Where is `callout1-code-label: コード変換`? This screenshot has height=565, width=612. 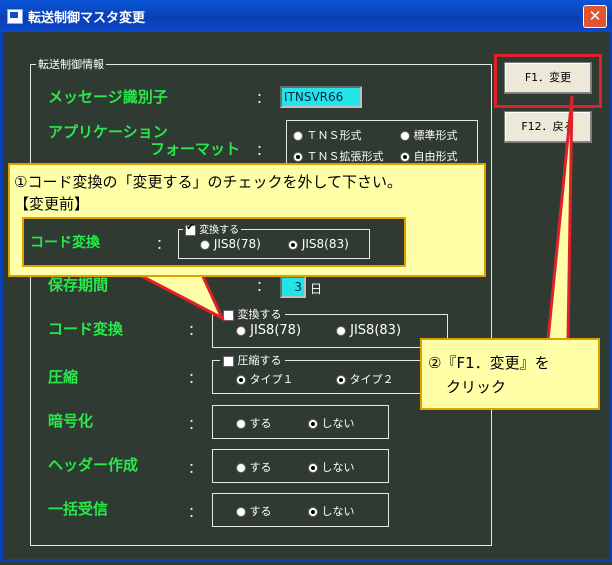
callout1-code-label: コード変換 is located at coordinates (65, 243).